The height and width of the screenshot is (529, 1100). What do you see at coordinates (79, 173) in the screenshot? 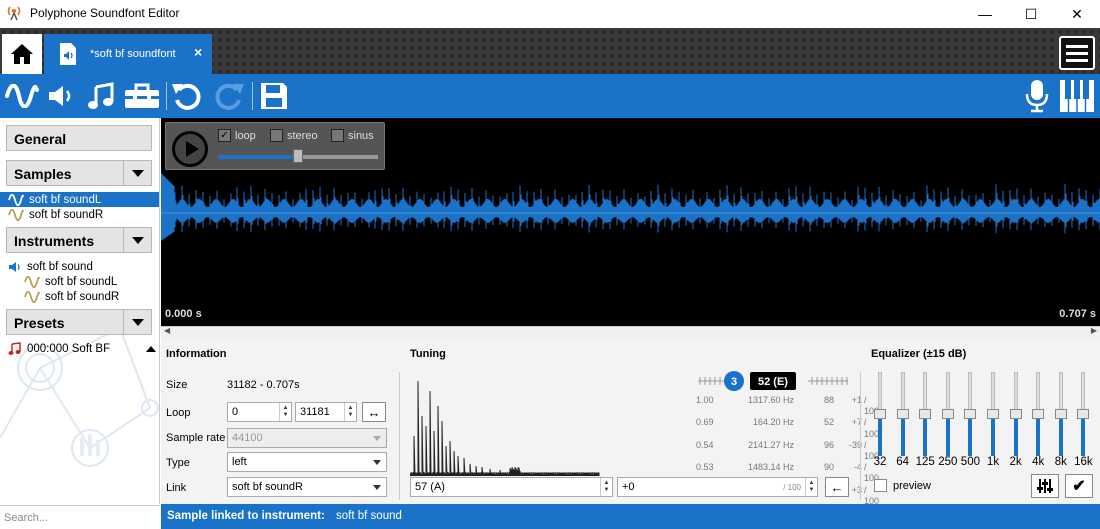
I see `samples-section-button: Samples` at bounding box center [79, 173].